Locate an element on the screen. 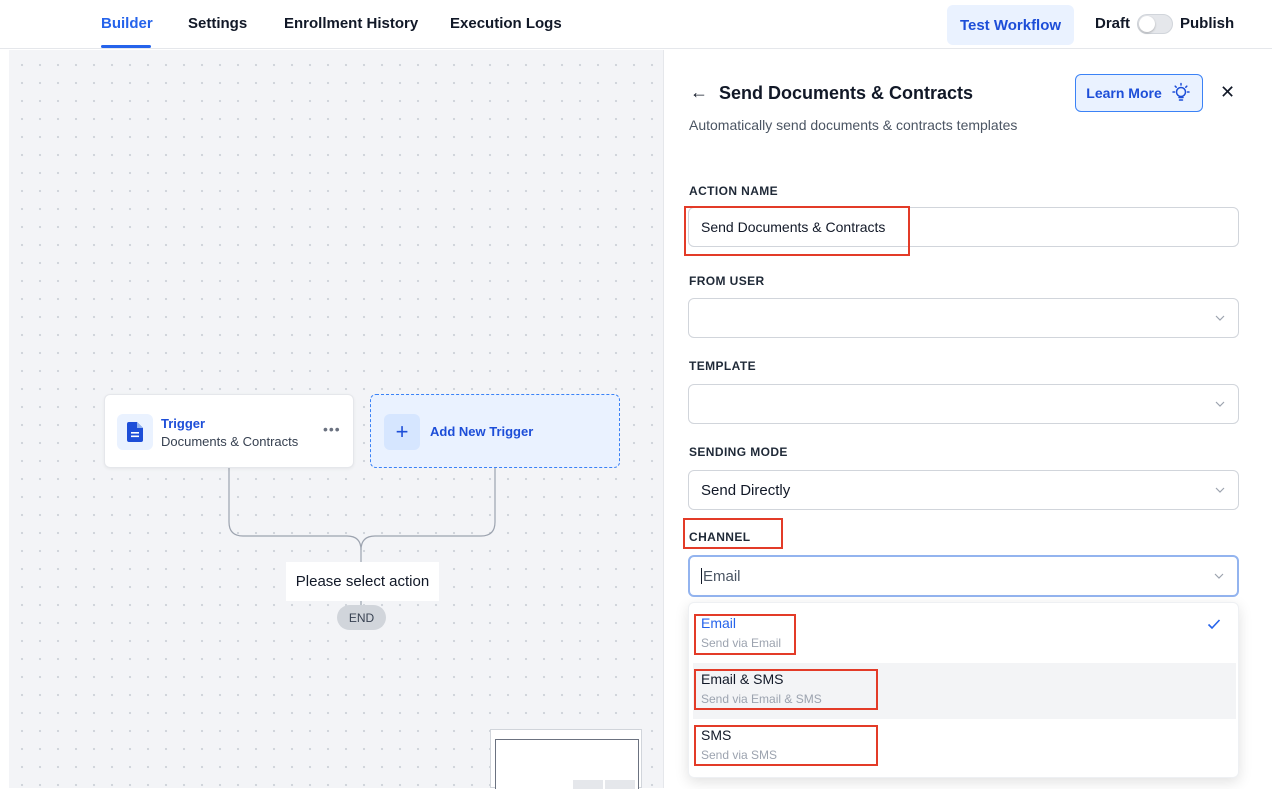  checkmark-icon is located at coordinates (1214, 624).